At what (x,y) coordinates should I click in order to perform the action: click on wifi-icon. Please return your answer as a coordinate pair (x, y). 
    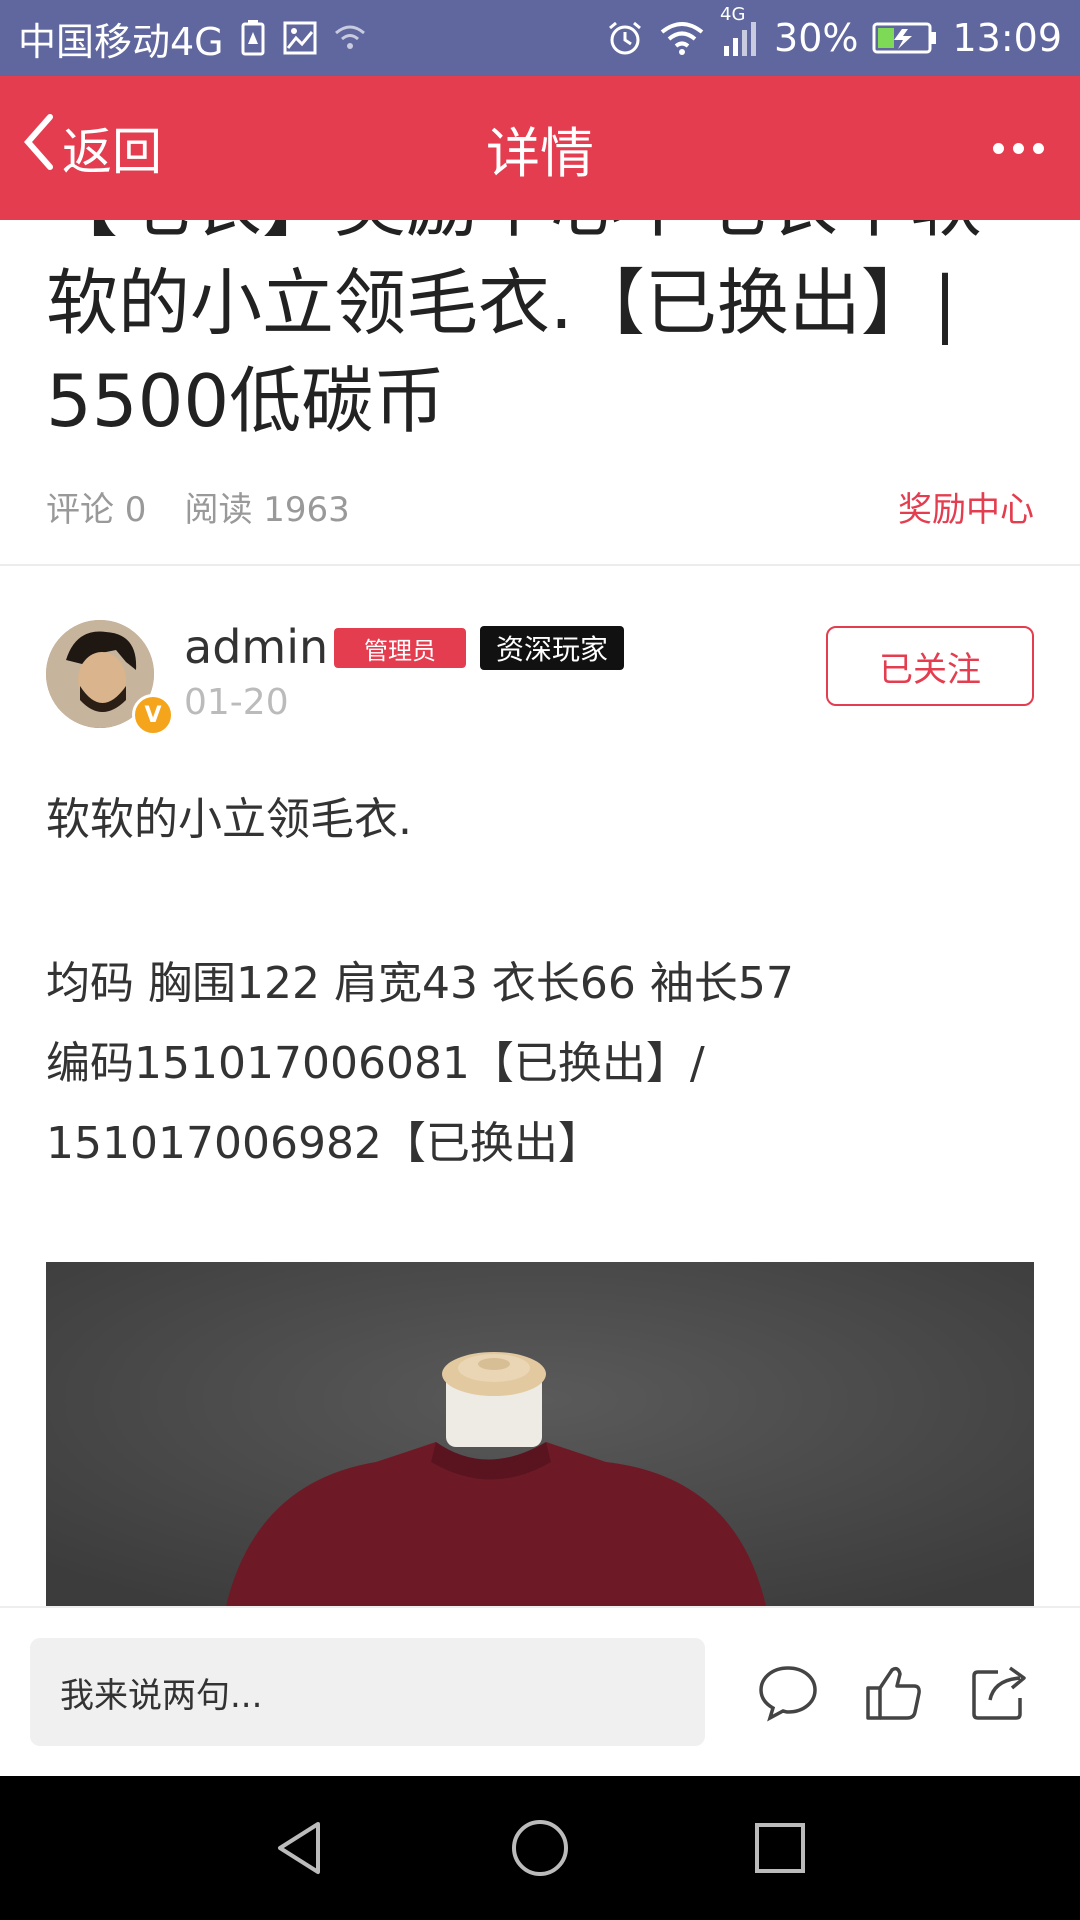
    Looking at the image, I should click on (682, 38).